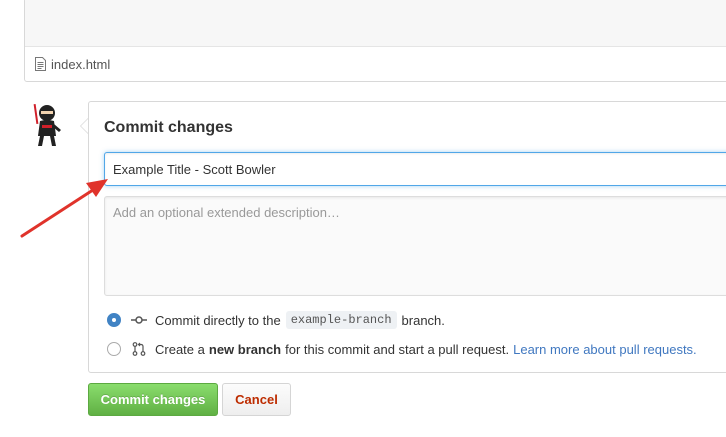 This screenshot has height=437, width=726. Describe the element at coordinates (180, 349) in the screenshot. I see `new-branch-prefix: Create a` at that location.